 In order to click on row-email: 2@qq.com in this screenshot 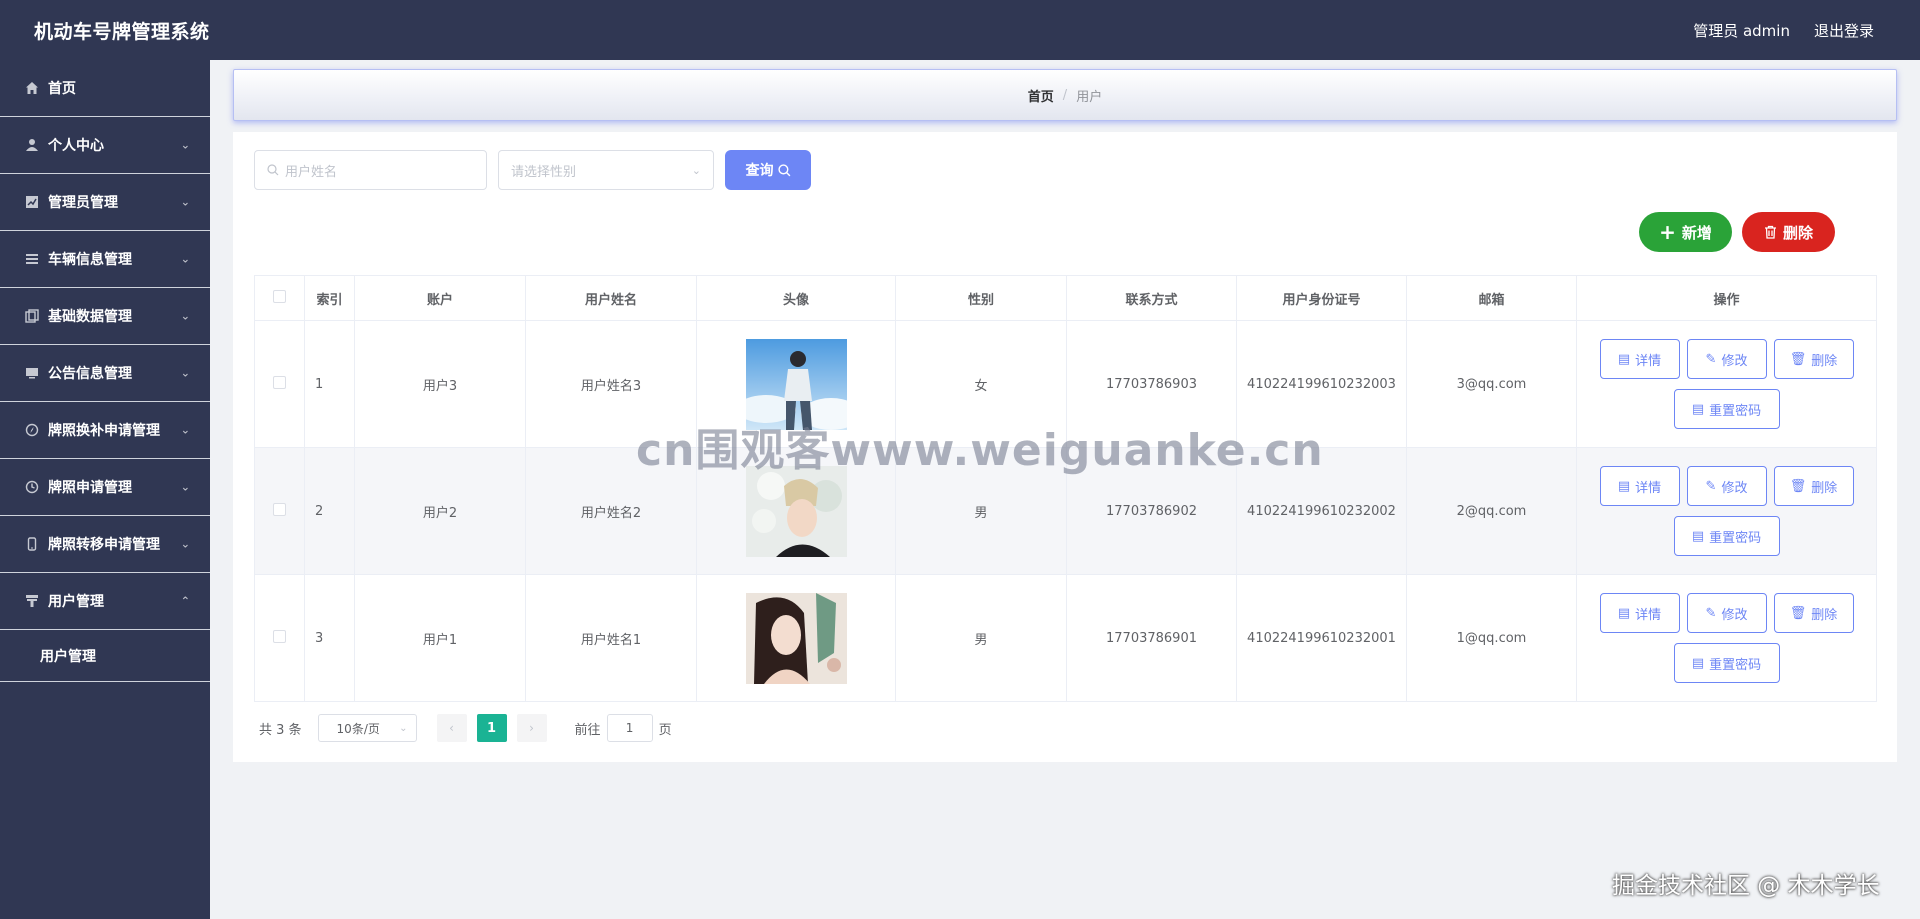, I will do `click(1491, 511)`.